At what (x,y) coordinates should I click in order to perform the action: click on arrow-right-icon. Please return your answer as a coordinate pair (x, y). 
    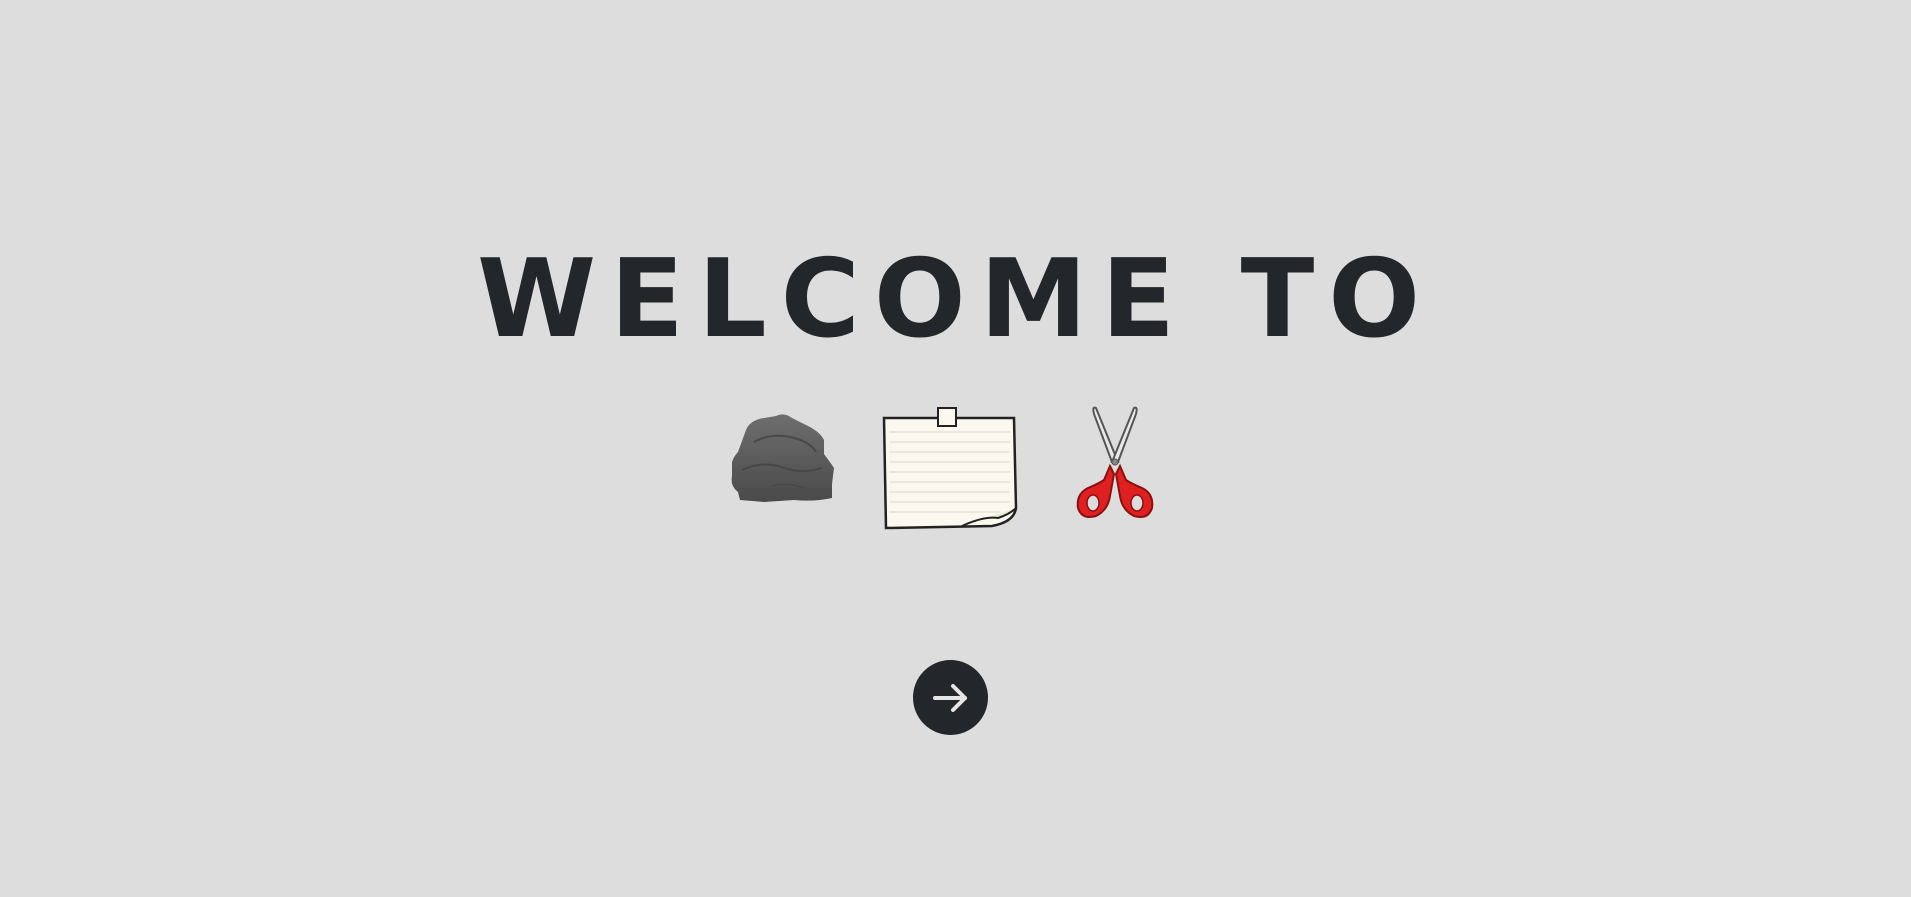
    Looking at the image, I should click on (951, 698).